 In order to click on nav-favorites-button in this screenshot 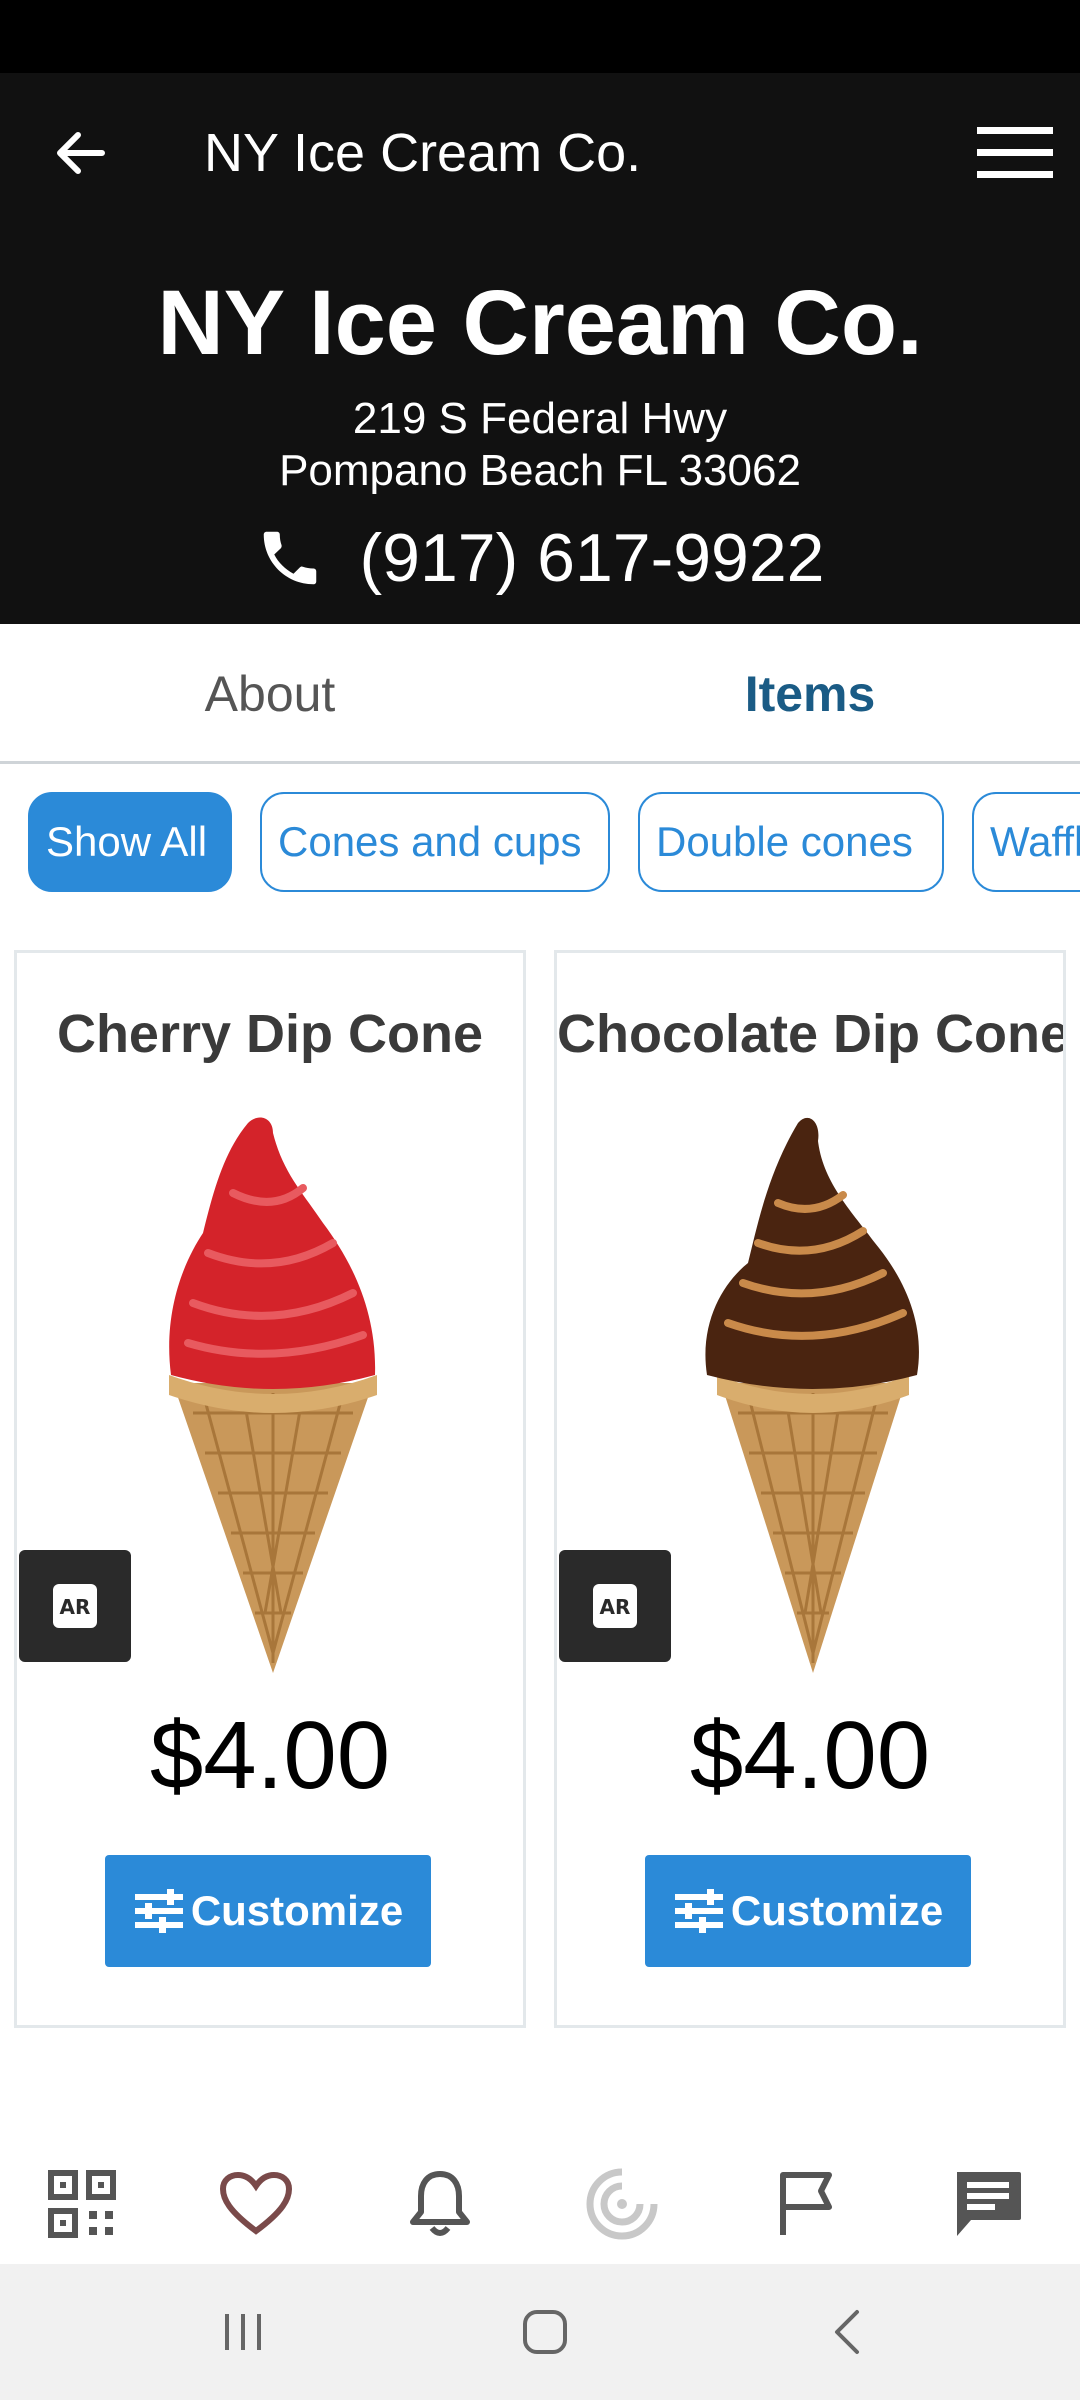, I will do `click(256, 2204)`.